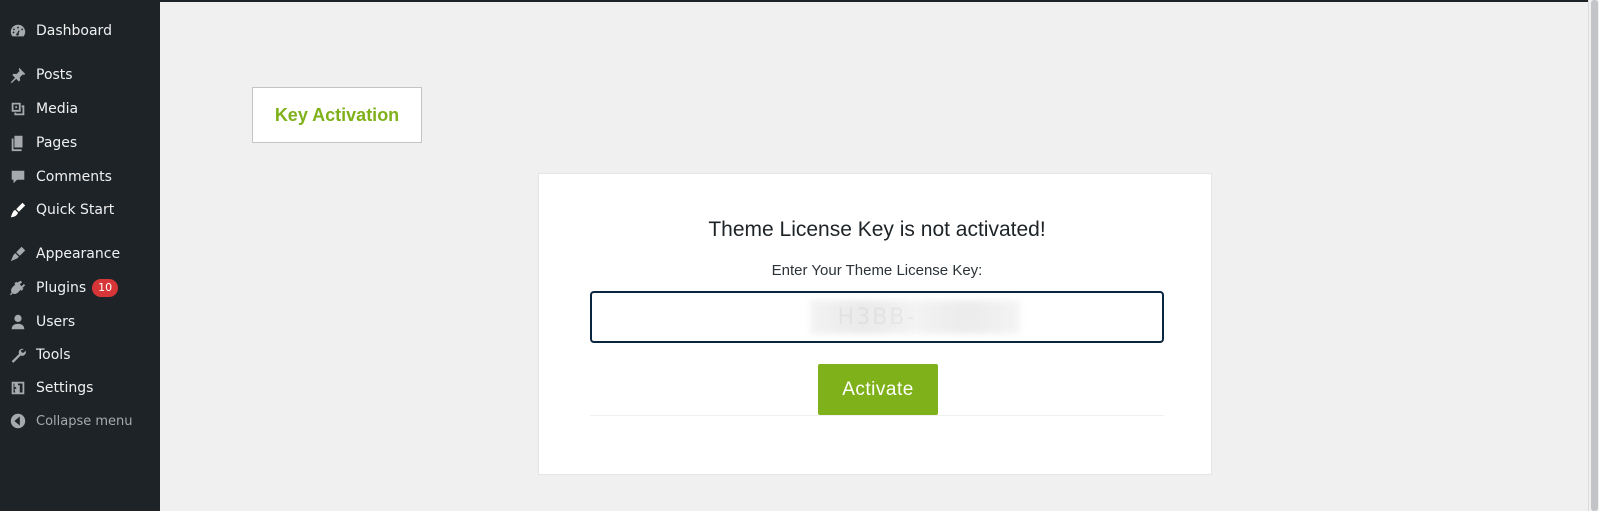 The height and width of the screenshot is (511, 1599). Describe the element at coordinates (53, 355) in the screenshot. I see `sidebar-item-label: Tools` at that location.